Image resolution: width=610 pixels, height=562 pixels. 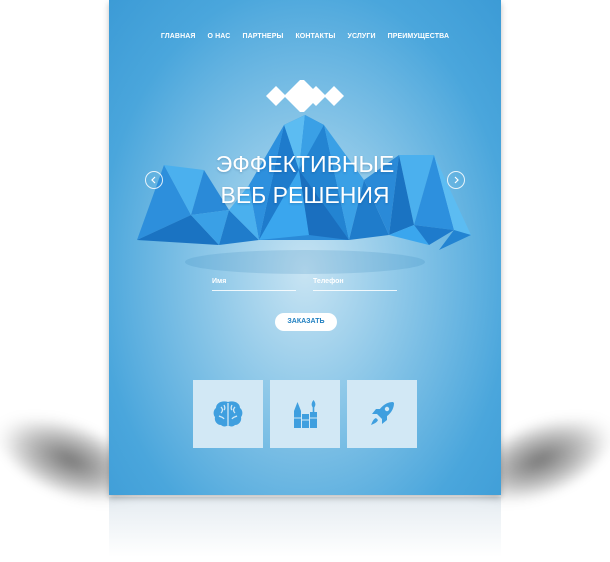 I want to click on feature-tile-design, so click(x=305, y=414).